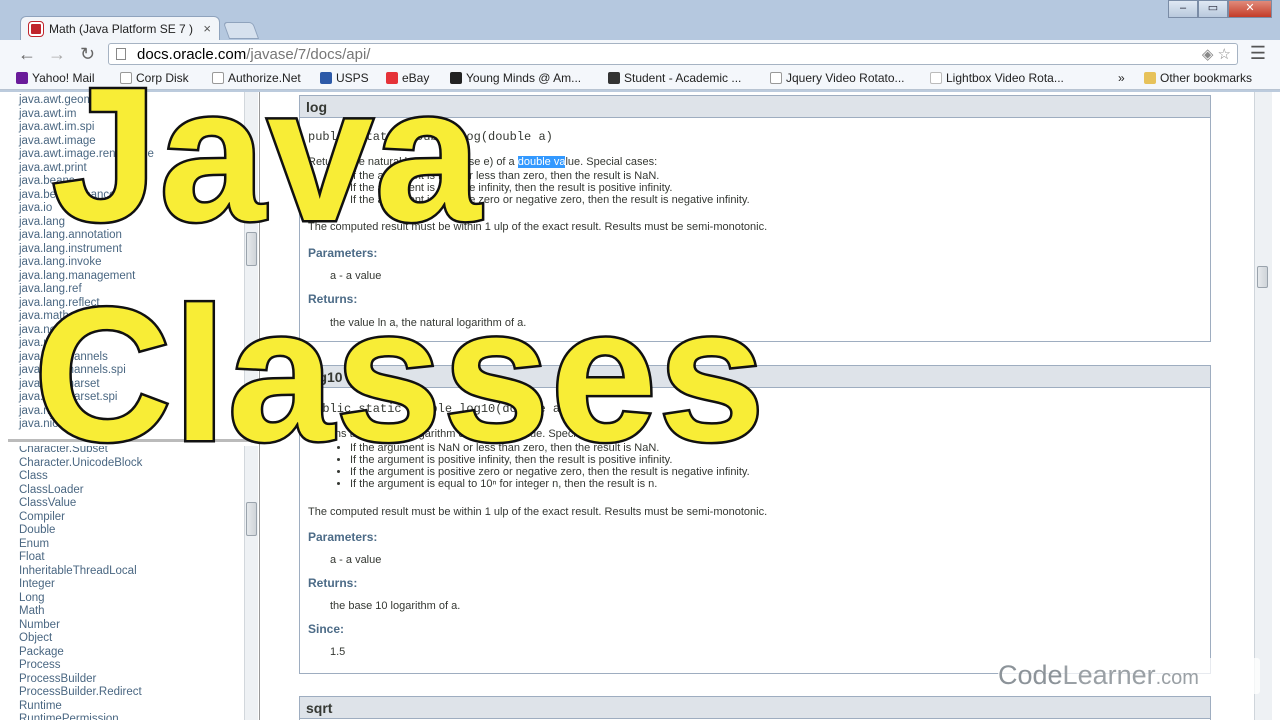  Describe the element at coordinates (80, 612) in the screenshot. I see `class-link: Math` at that location.